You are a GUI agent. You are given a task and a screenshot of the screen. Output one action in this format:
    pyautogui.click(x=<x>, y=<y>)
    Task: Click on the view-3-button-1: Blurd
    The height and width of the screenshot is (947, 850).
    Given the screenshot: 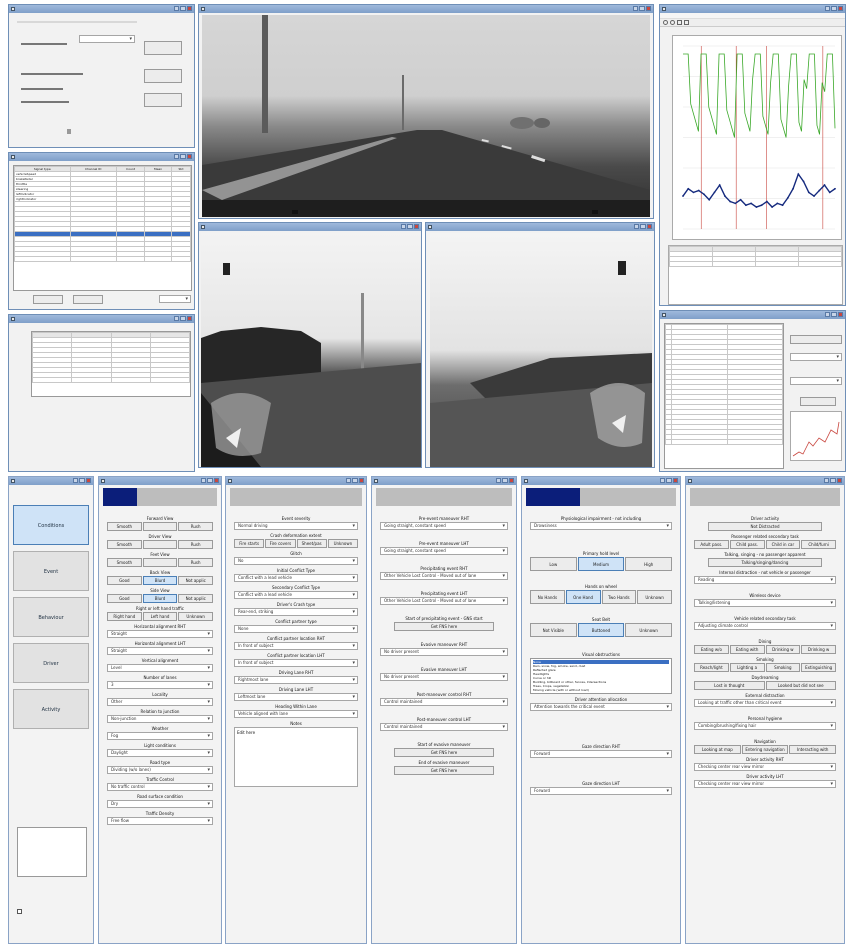 What is the action you would take?
    pyautogui.click(x=160, y=580)
    